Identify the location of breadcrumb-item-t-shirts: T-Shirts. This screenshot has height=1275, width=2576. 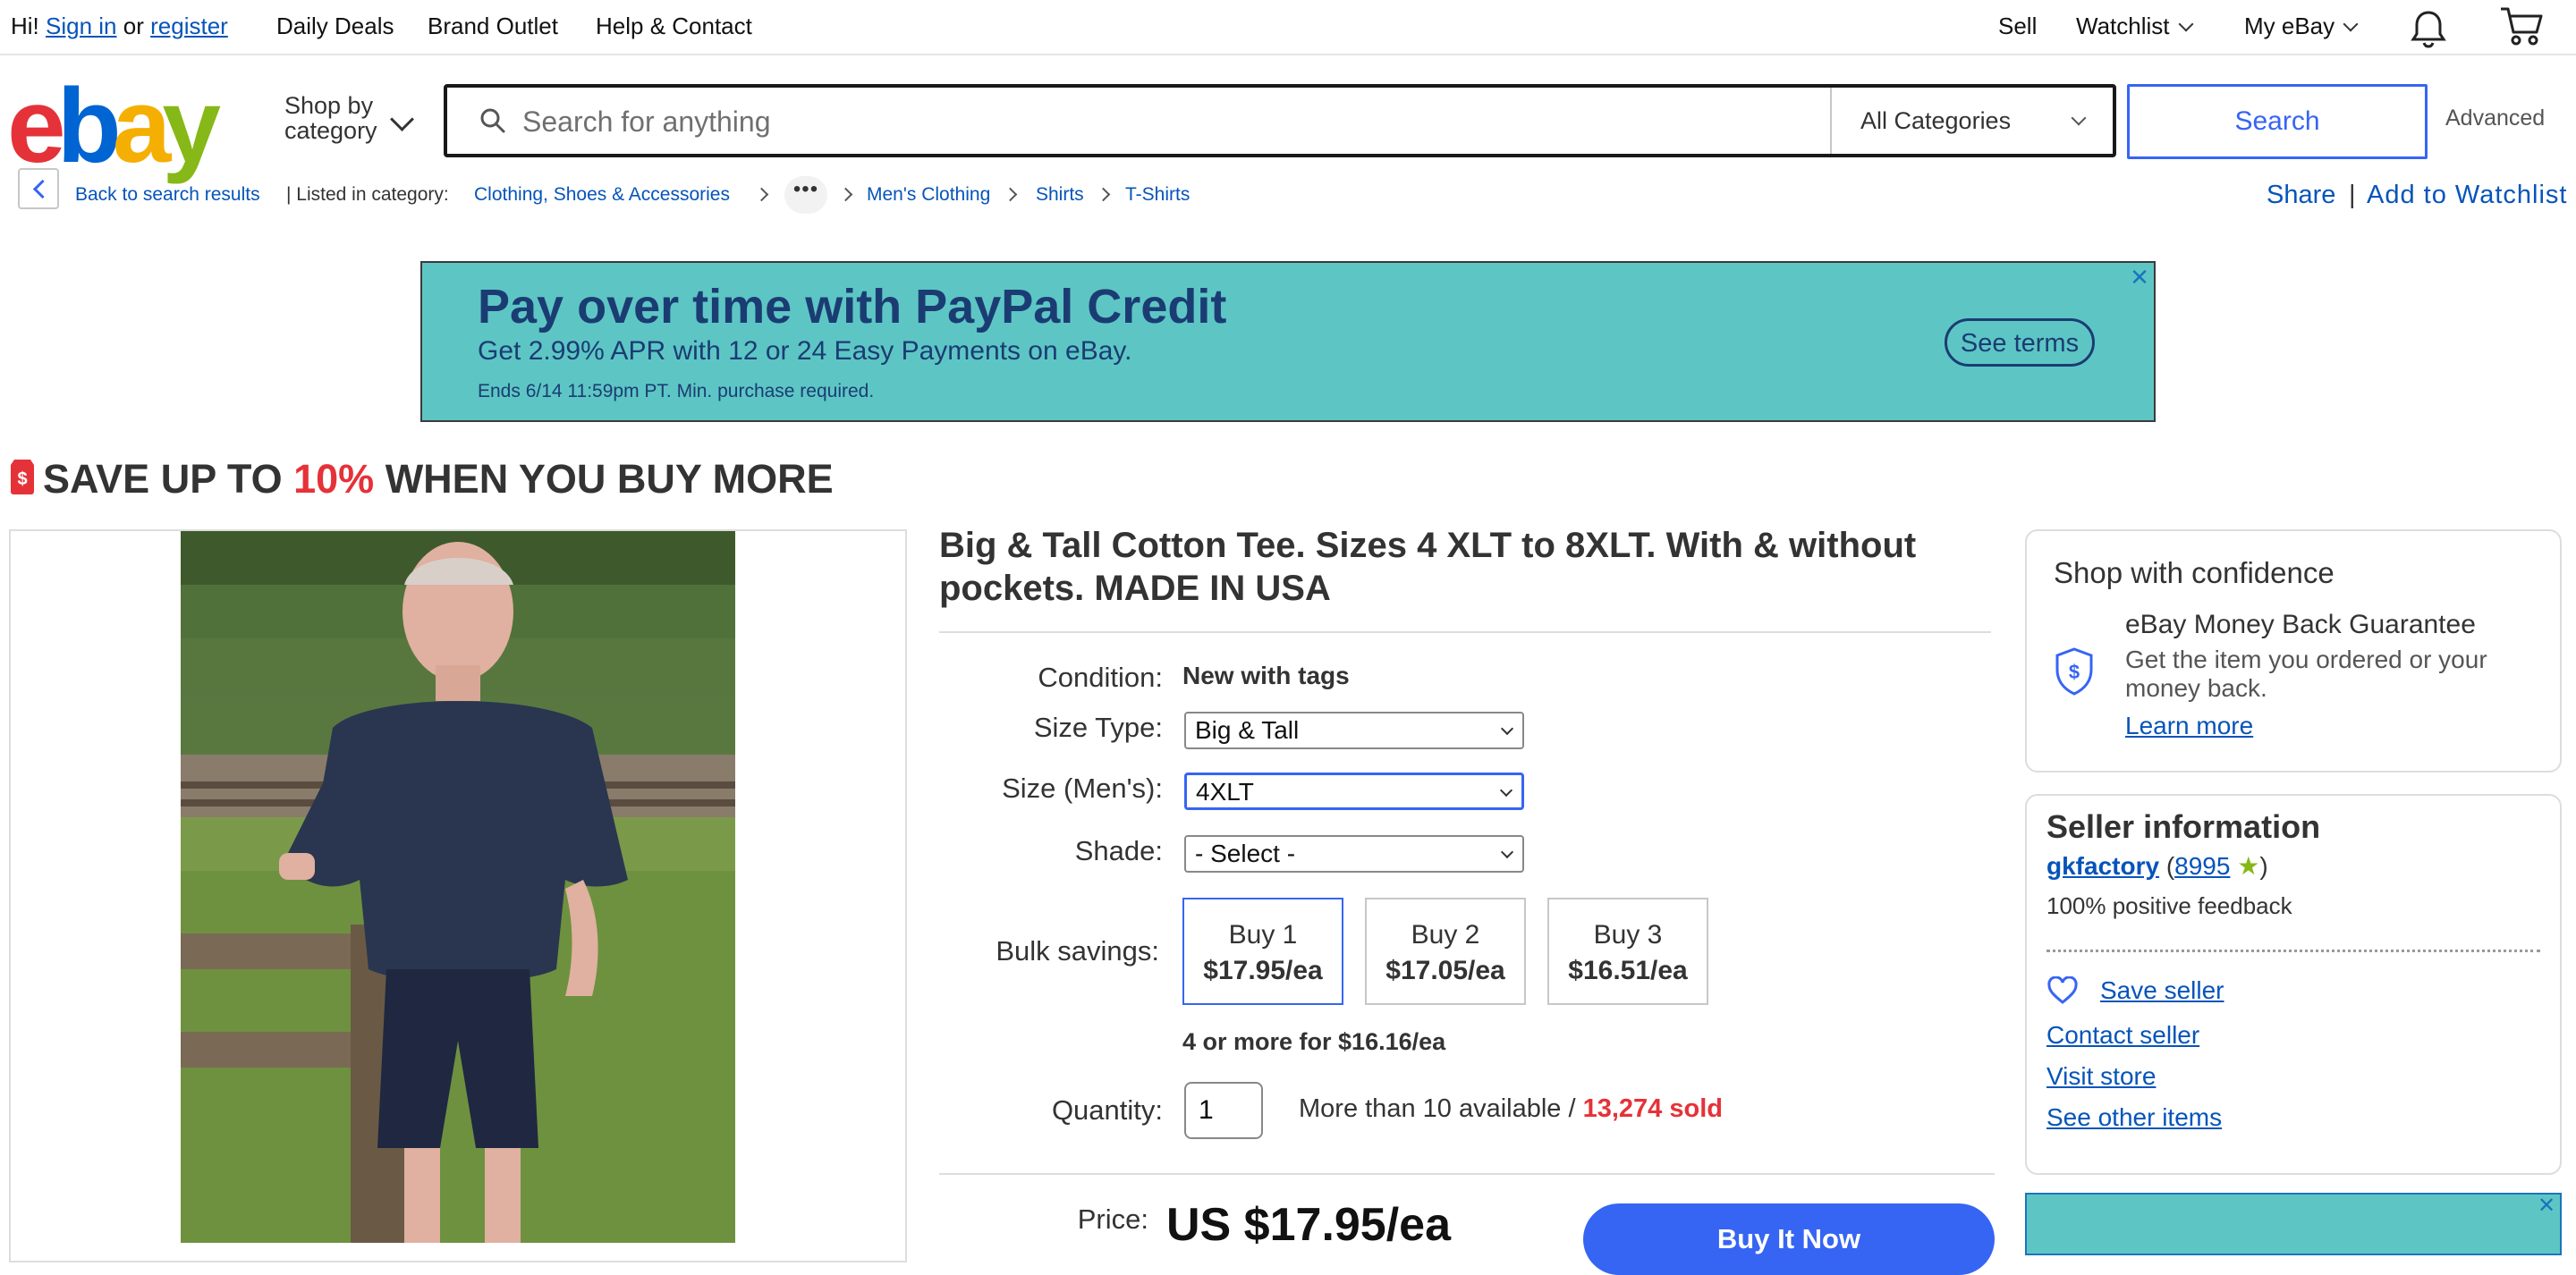
(1157, 194).